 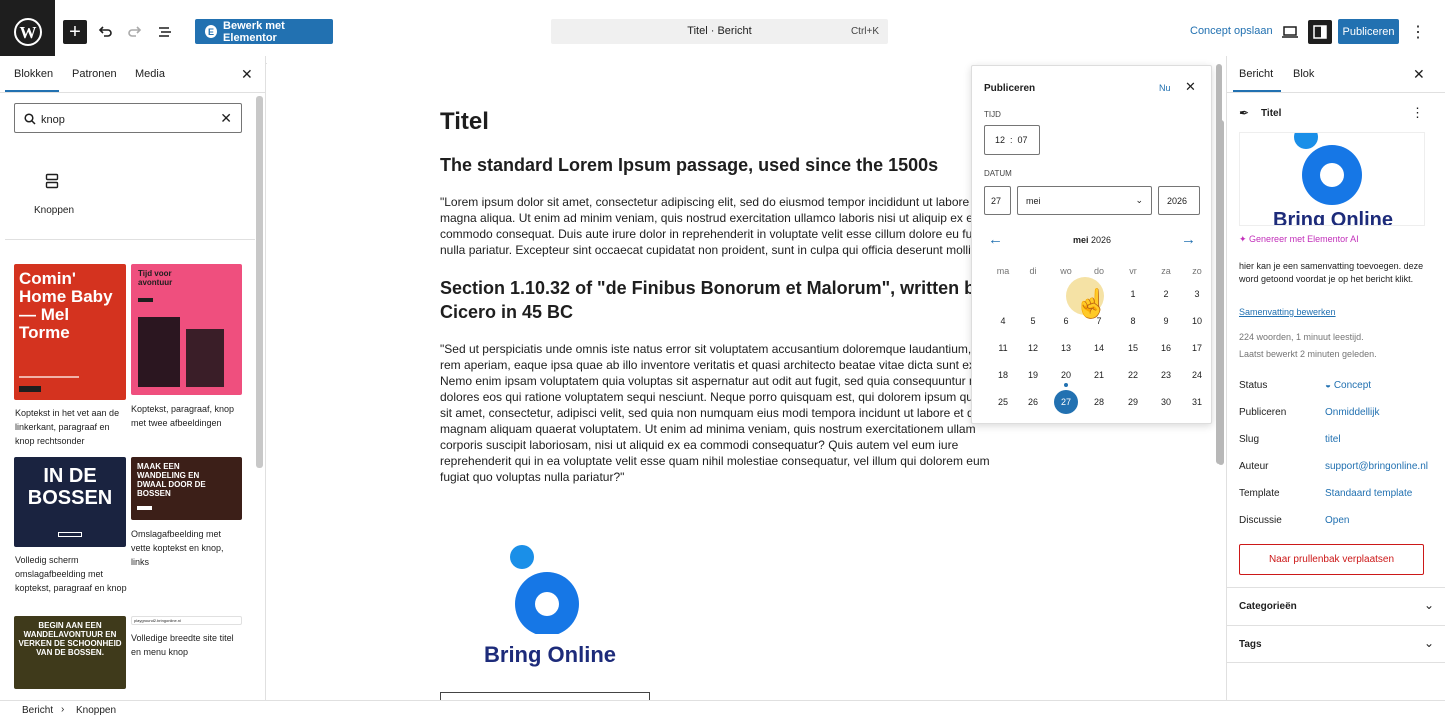 I want to click on redo-button, so click(x=135, y=32).